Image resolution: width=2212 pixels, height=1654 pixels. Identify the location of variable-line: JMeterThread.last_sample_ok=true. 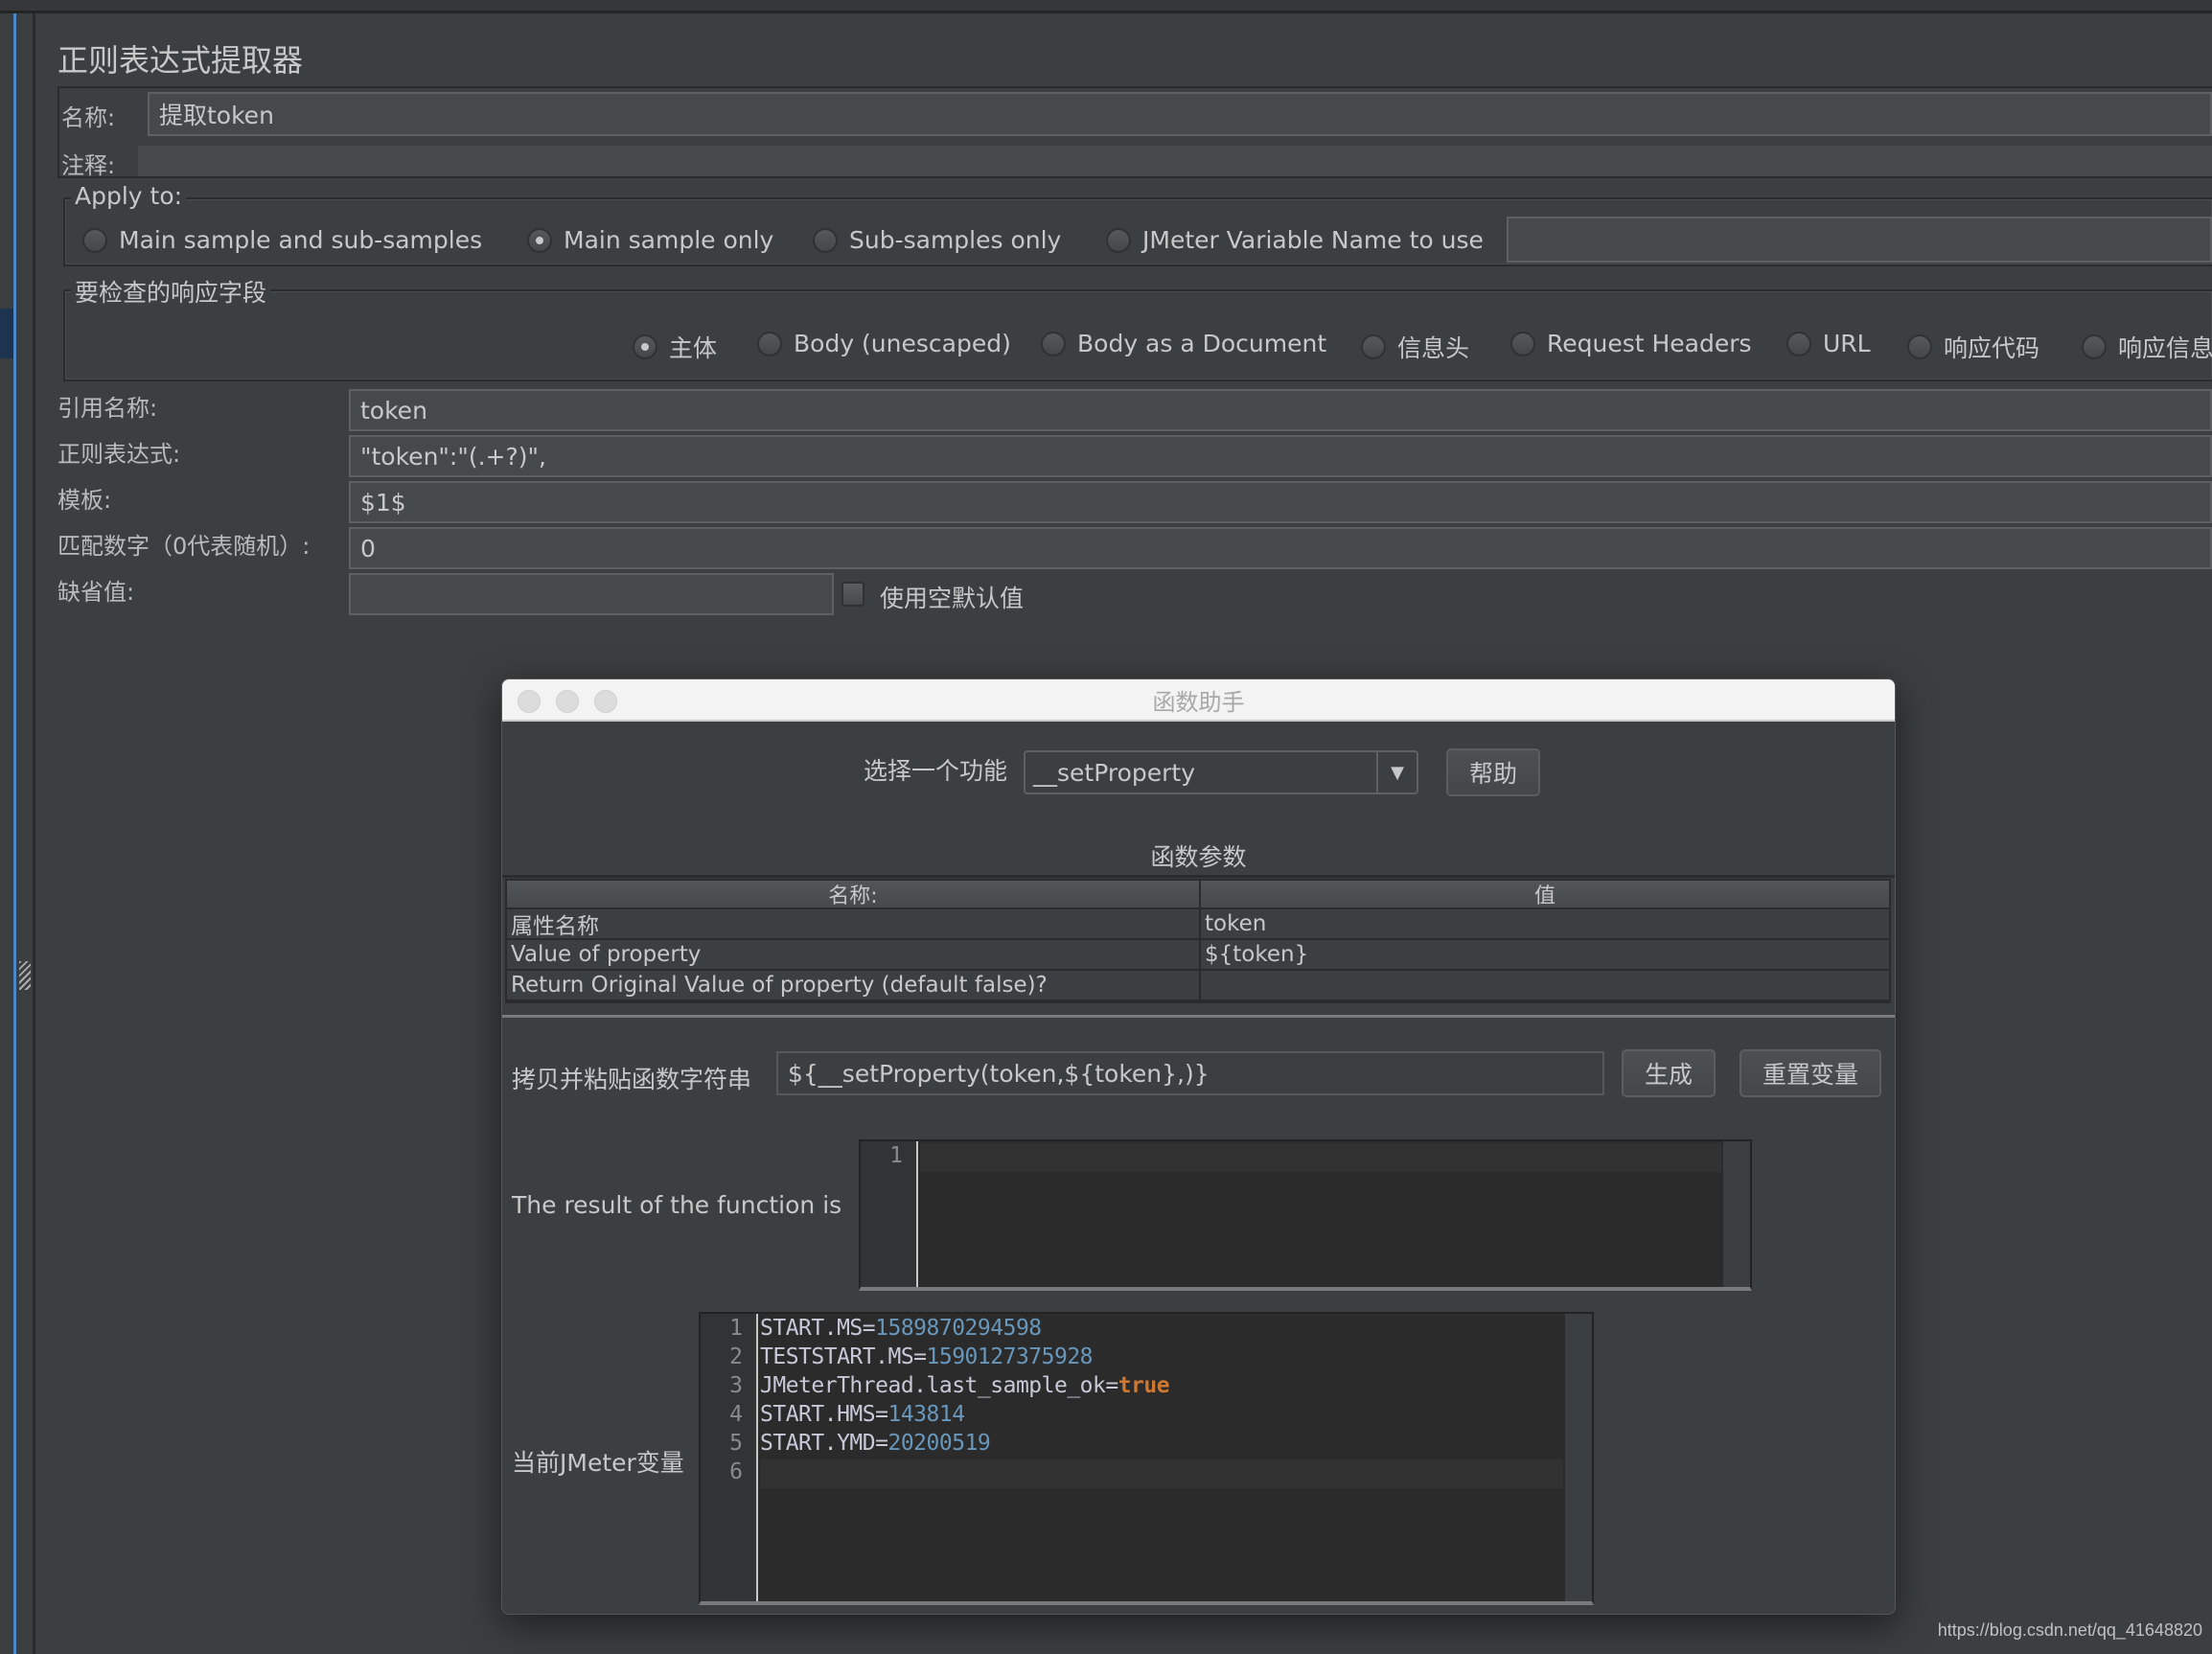
(965, 1385).